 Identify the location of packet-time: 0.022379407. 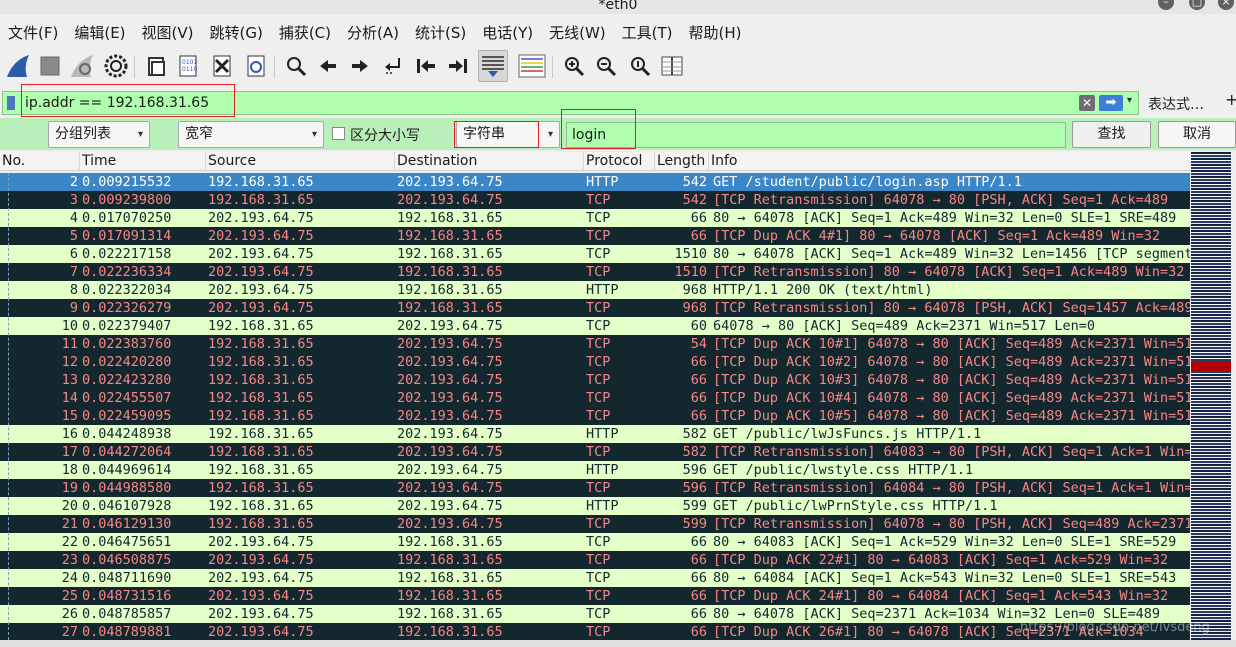
(127, 326).